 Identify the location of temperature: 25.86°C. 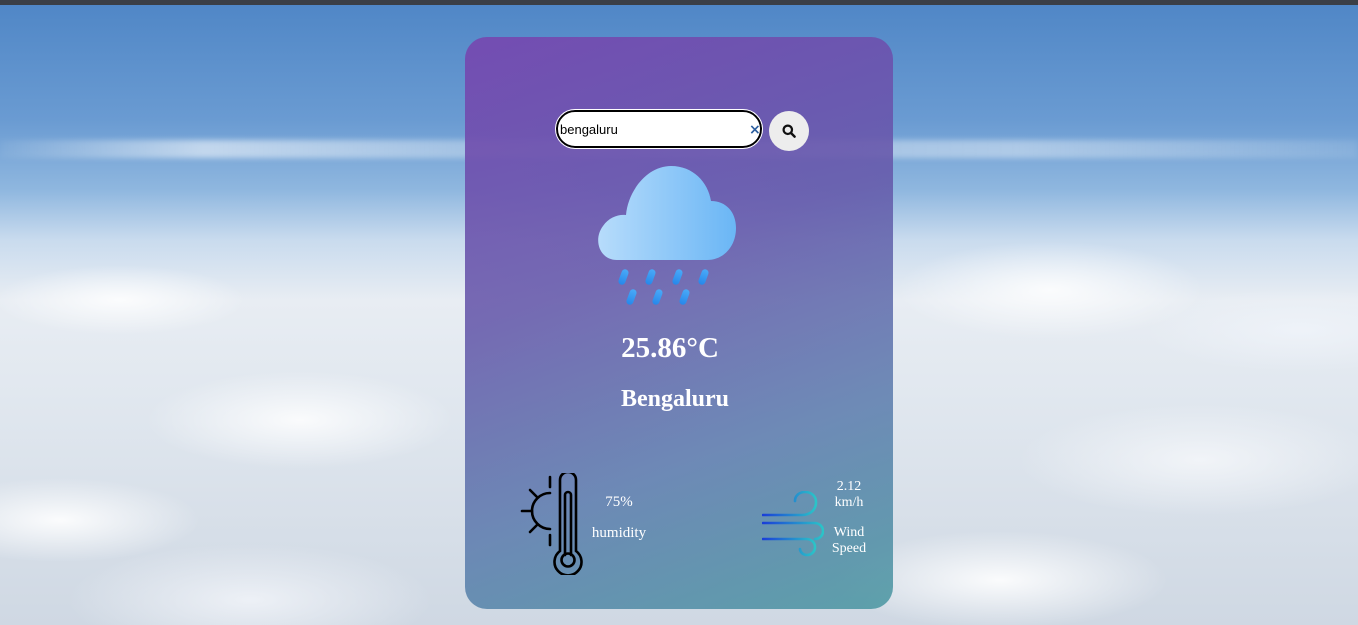
(670, 348).